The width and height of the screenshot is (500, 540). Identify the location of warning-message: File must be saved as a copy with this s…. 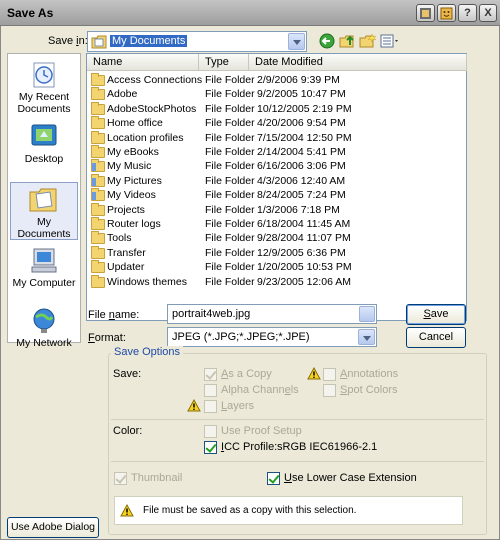
(250, 510).